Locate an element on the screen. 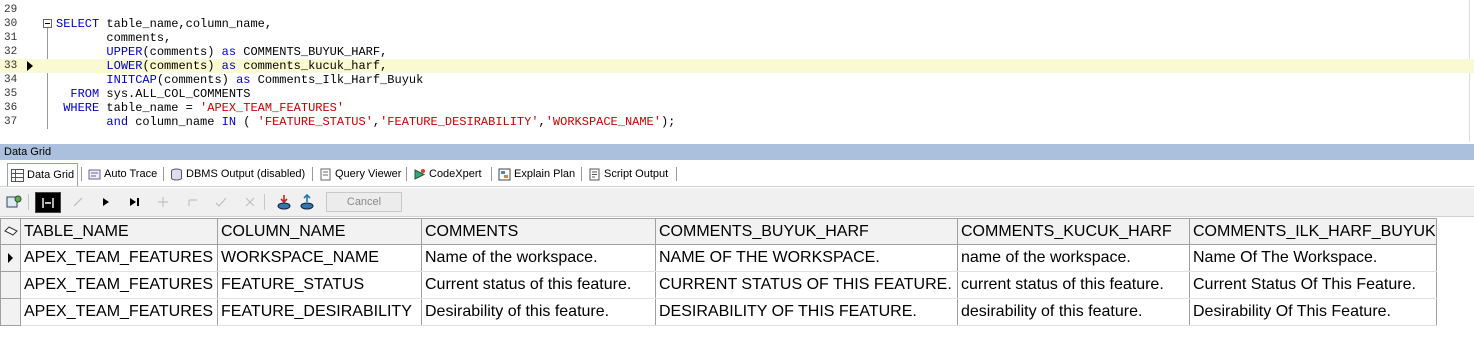  select-all-corner is located at coordinates (10, 231).